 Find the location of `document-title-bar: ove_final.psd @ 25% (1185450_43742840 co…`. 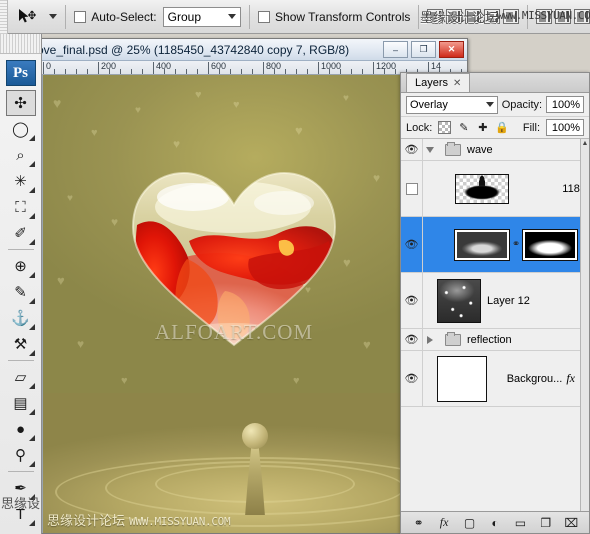

document-title-bar: ove_final.psd @ 25% (1185450_43742840 co… is located at coordinates (248, 50).